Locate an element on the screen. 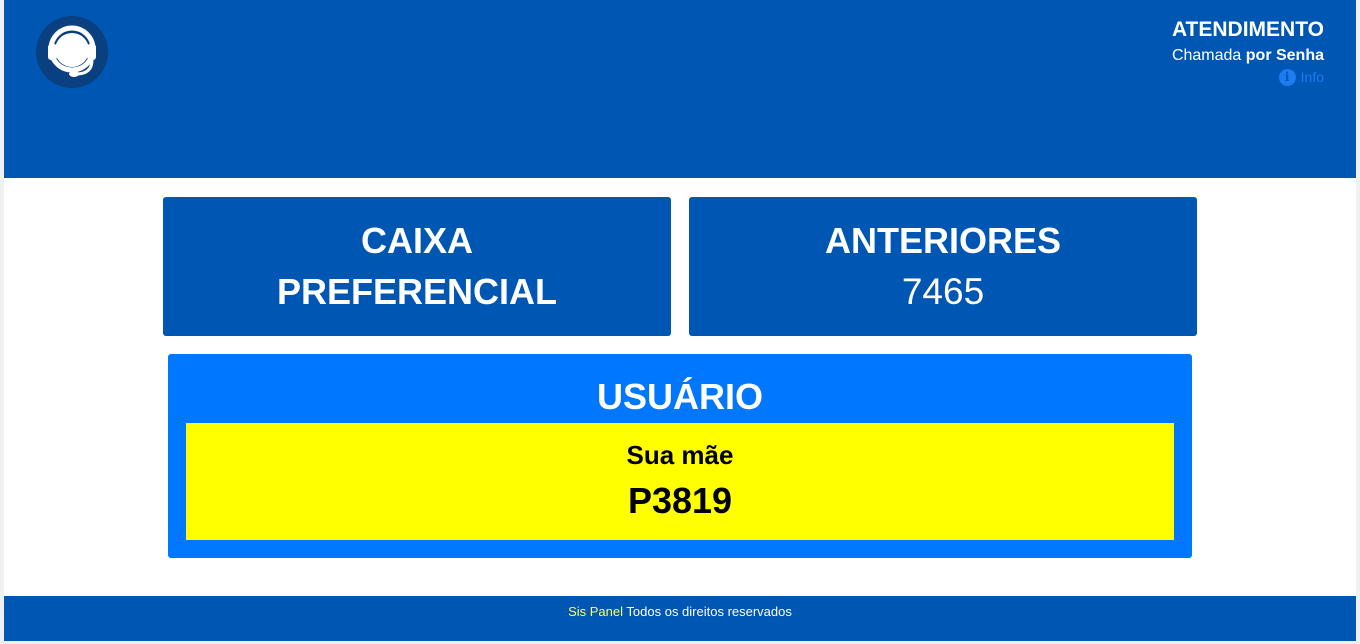  info-link: i Info is located at coordinates (1301, 77).